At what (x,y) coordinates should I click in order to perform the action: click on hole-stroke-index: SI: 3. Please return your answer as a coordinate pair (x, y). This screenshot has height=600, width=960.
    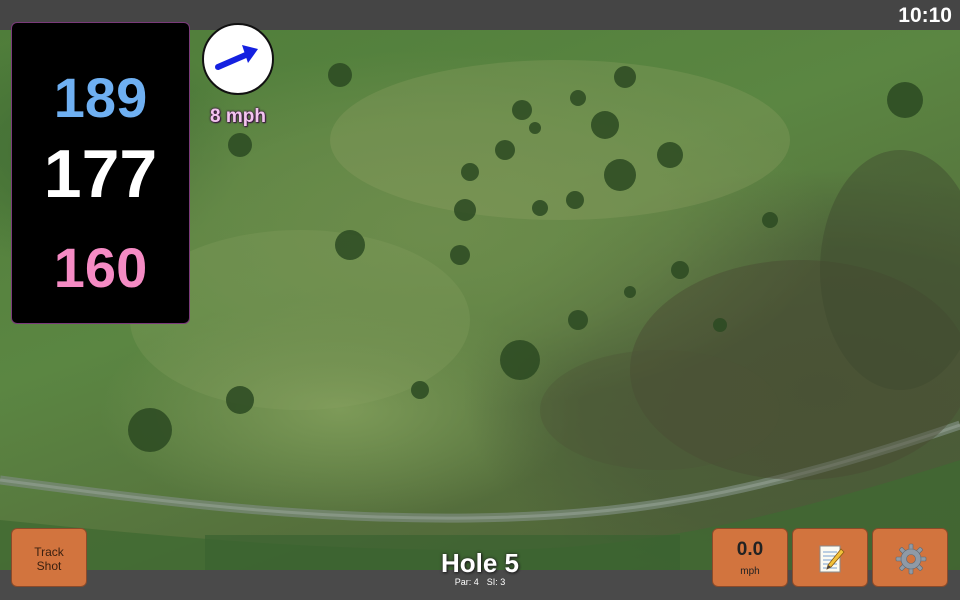
    Looking at the image, I should click on (496, 582).